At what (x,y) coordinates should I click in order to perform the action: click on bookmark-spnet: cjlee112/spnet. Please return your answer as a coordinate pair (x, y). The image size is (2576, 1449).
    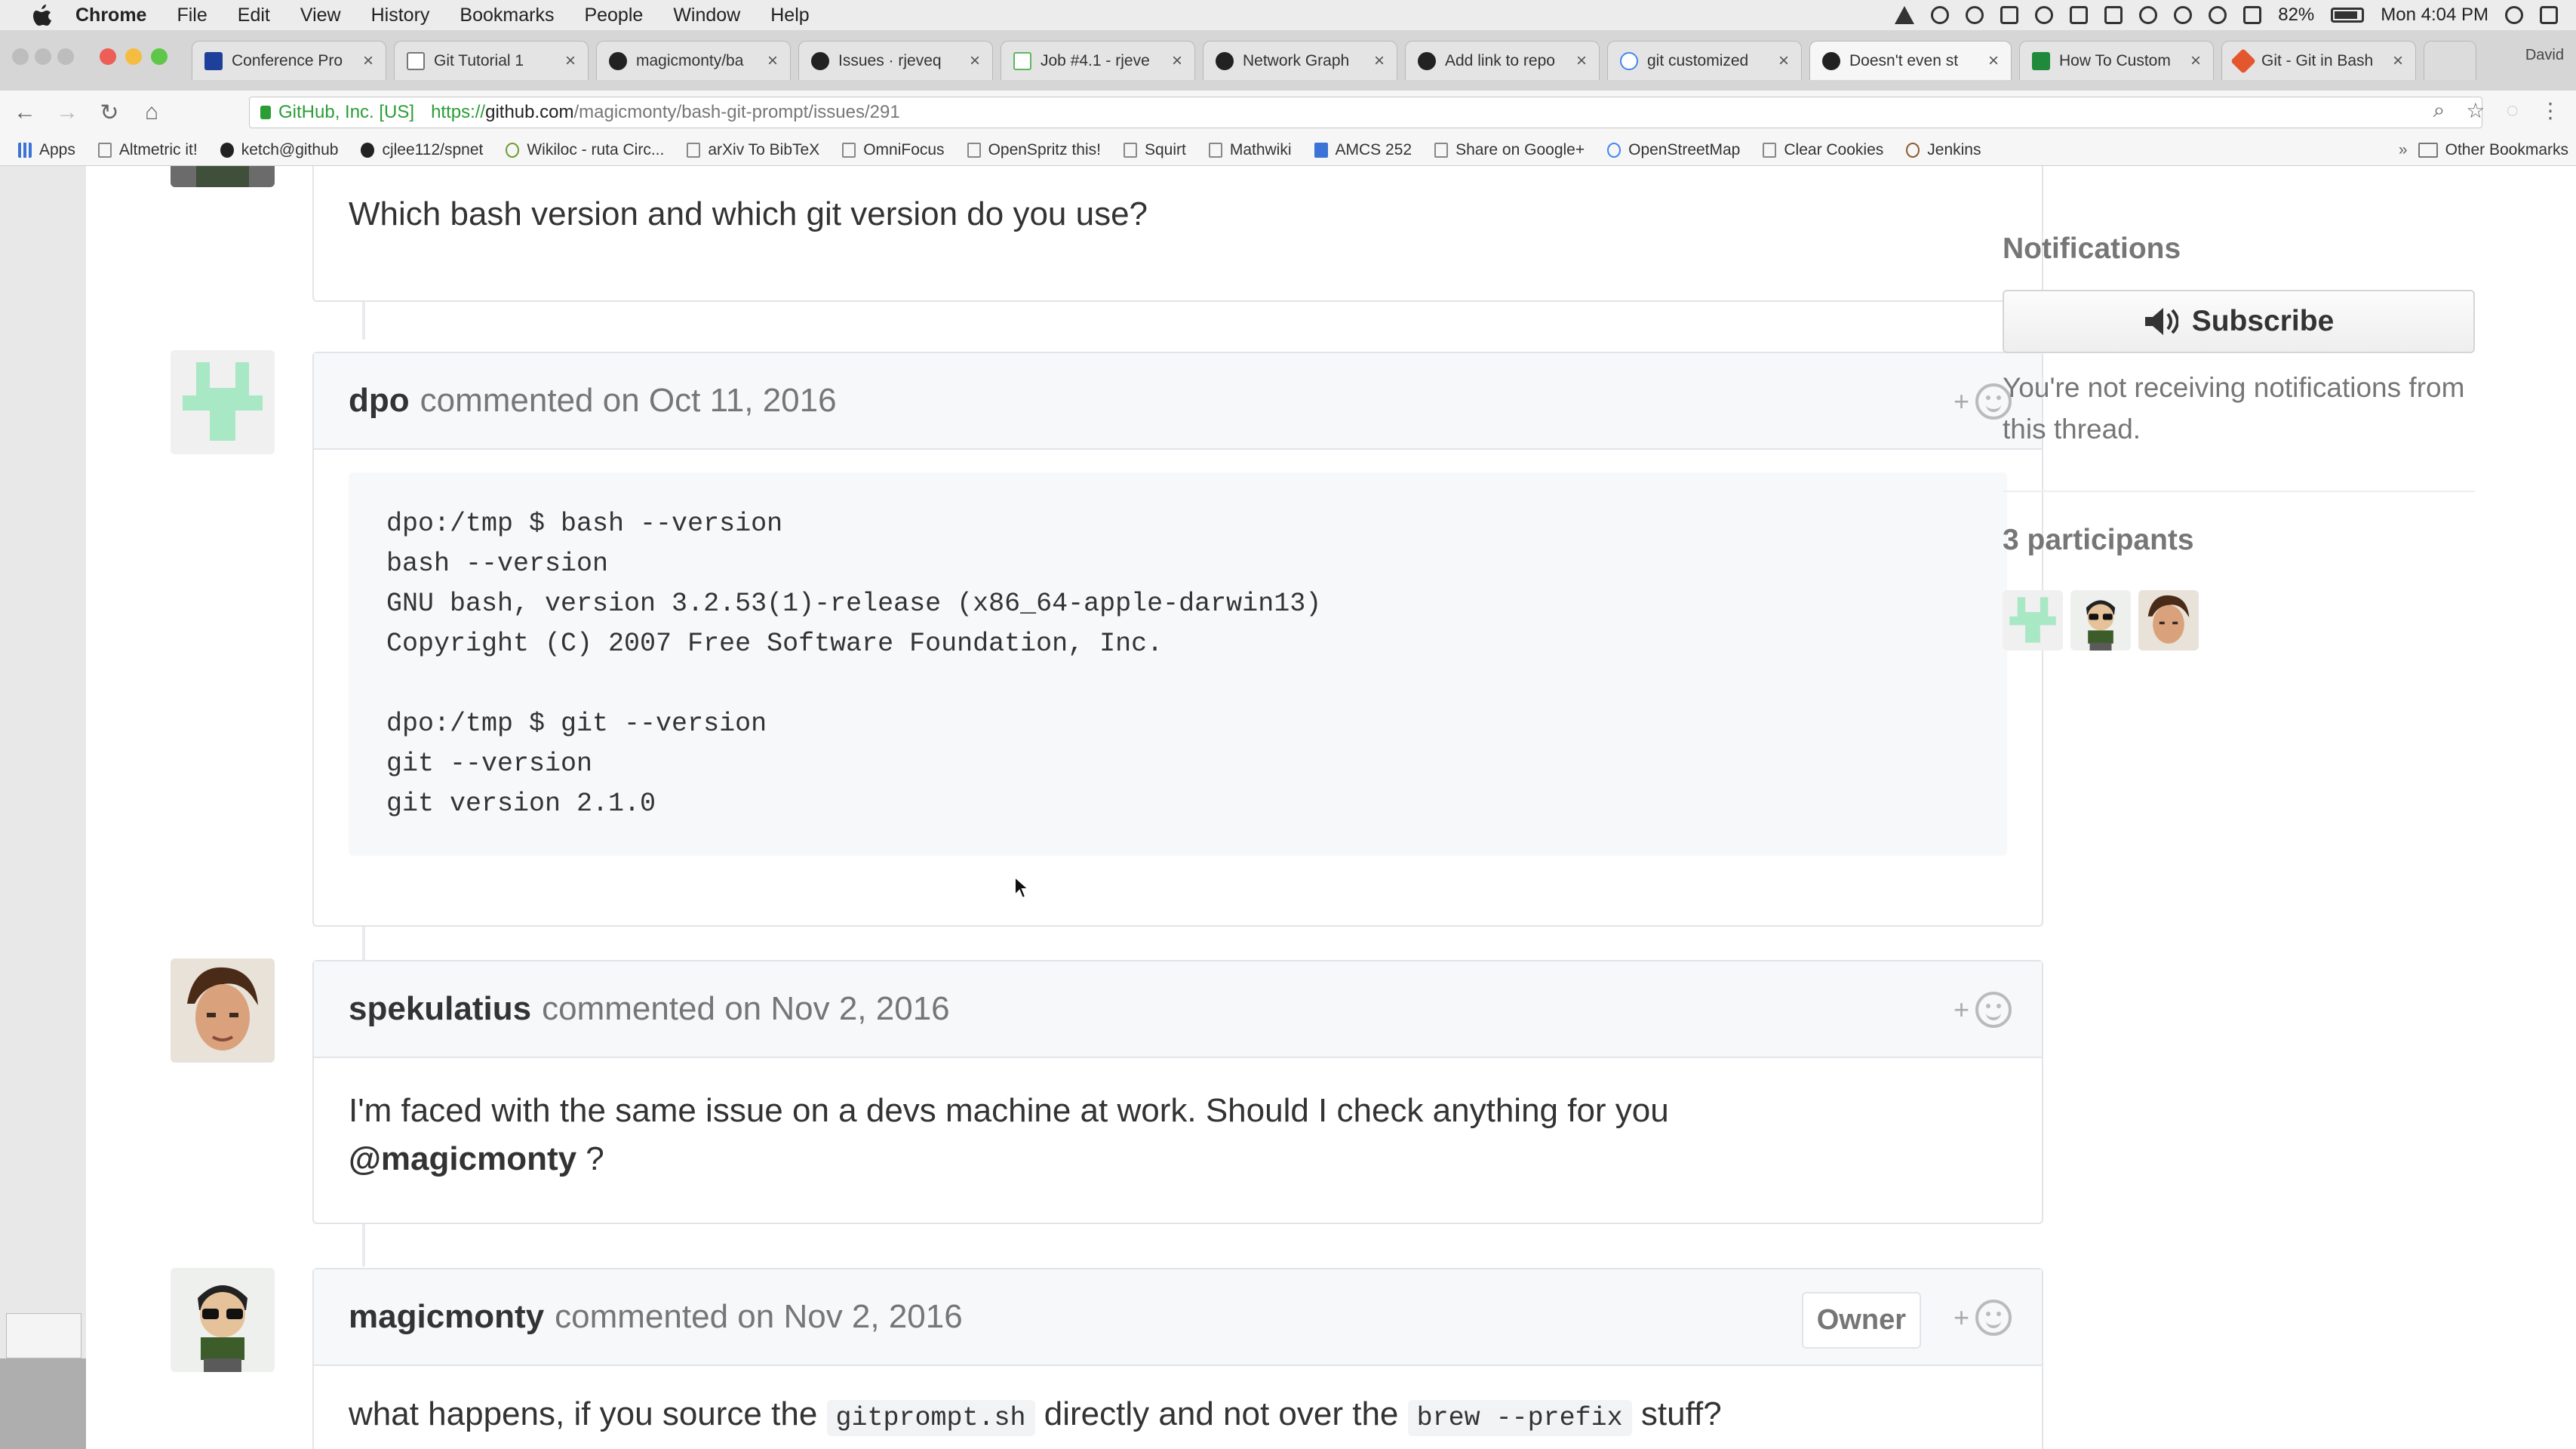
    Looking at the image, I should click on (422, 150).